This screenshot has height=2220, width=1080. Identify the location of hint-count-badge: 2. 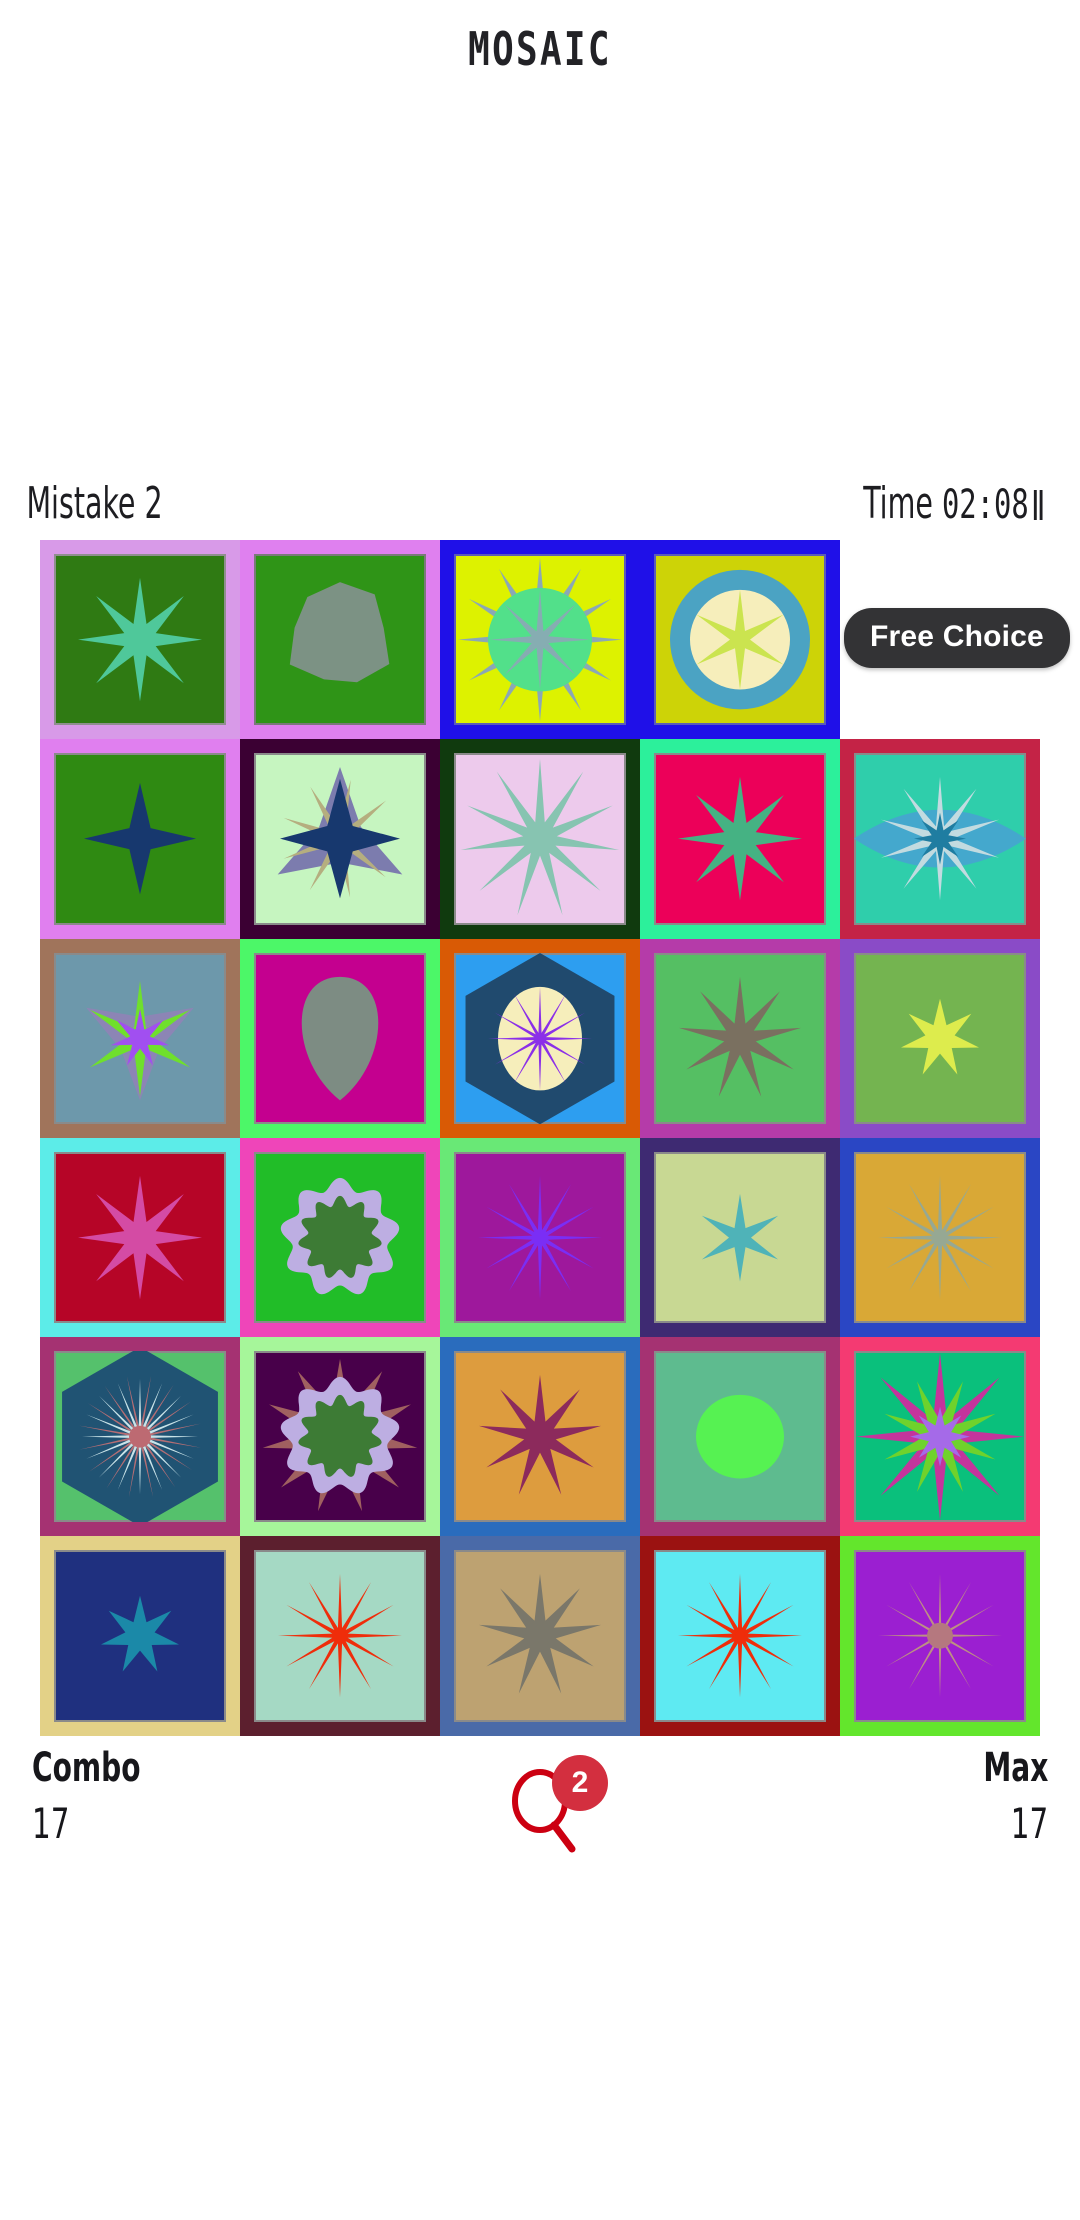
(580, 1783).